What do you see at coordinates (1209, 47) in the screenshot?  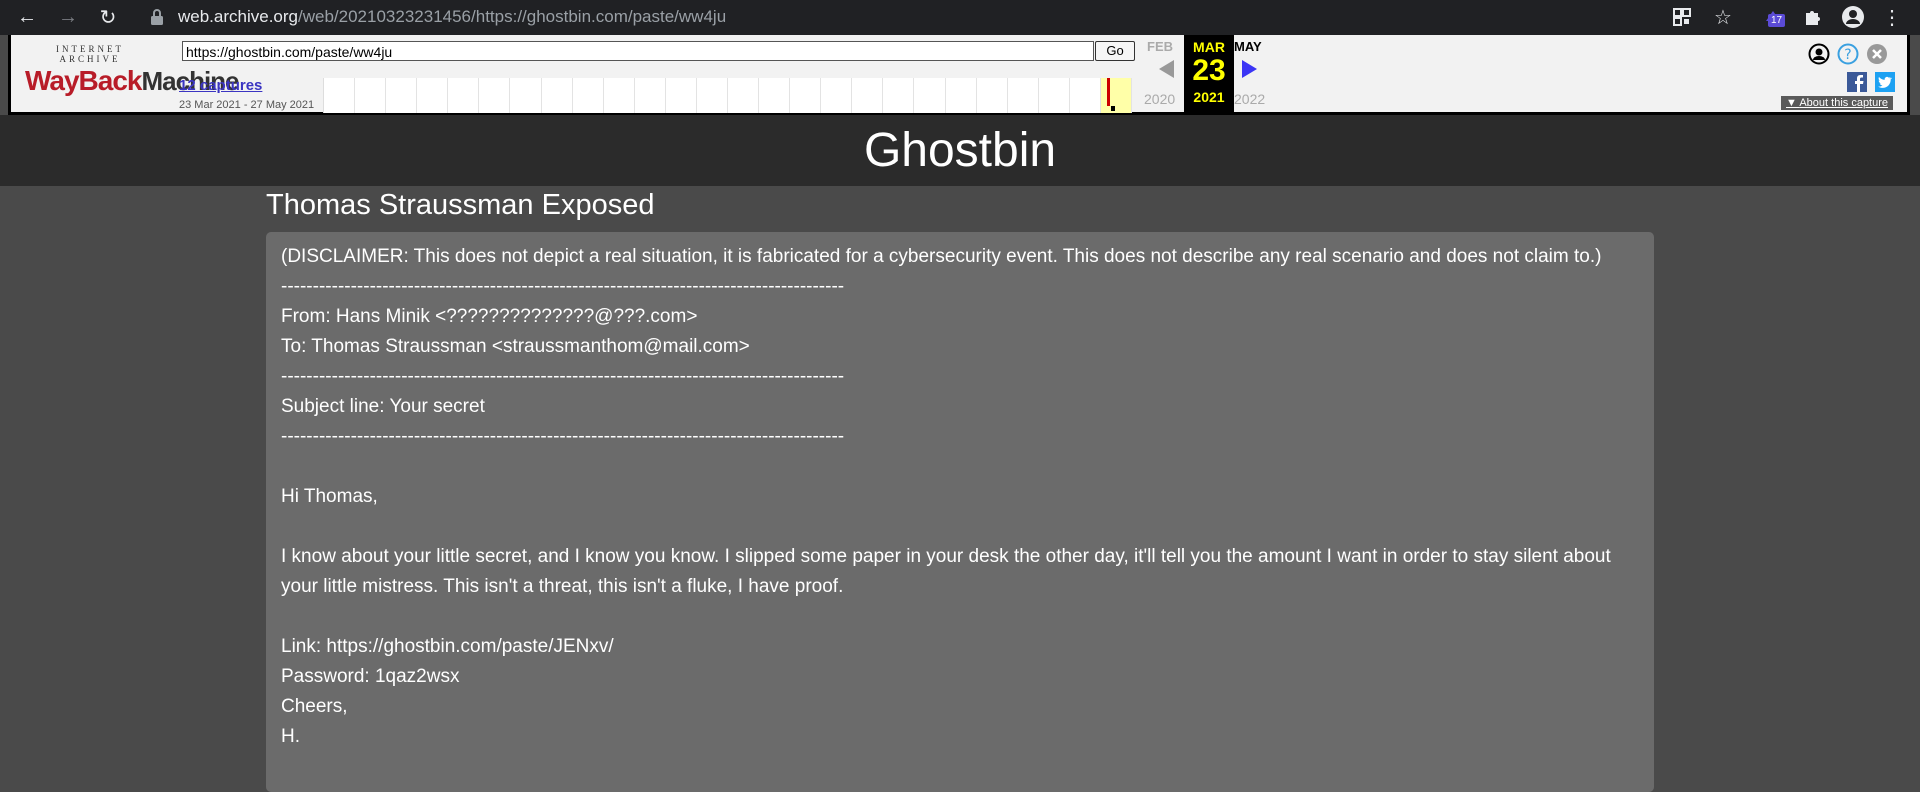 I see `current-month: MAR` at bounding box center [1209, 47].